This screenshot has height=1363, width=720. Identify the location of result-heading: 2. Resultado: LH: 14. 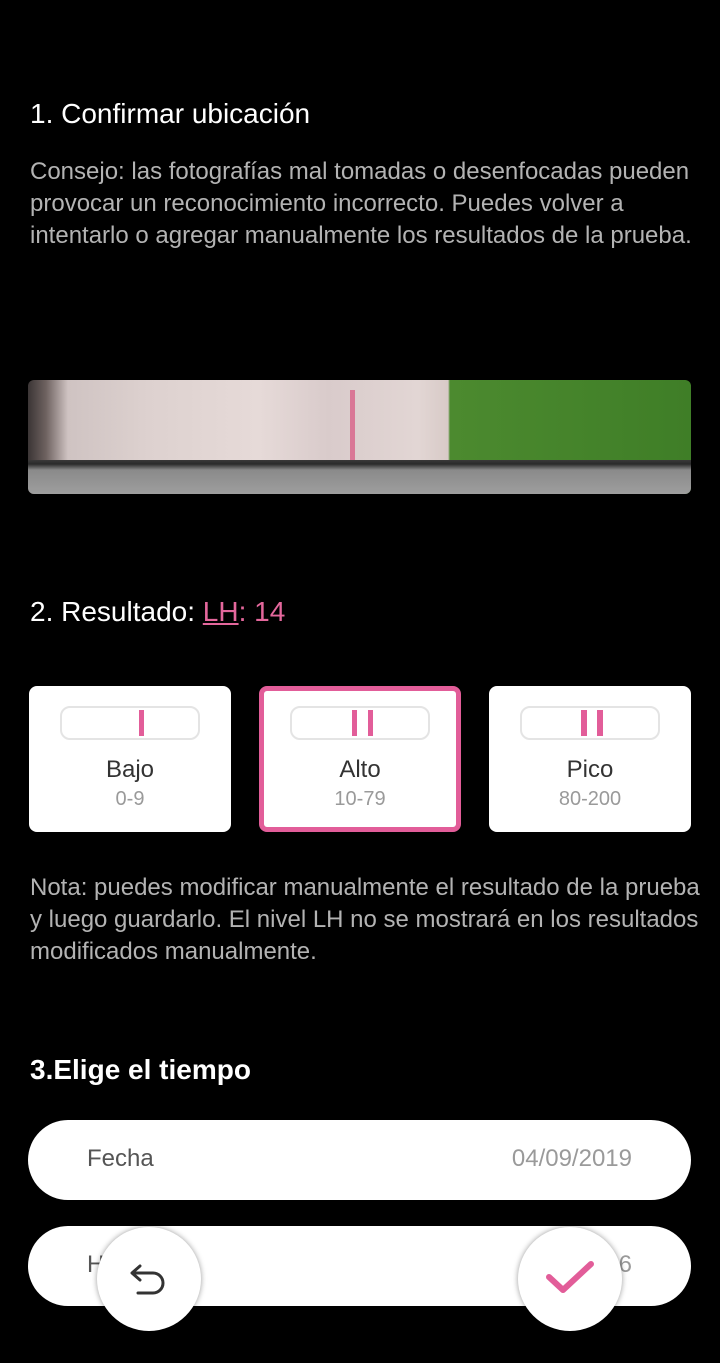
(157, 612).